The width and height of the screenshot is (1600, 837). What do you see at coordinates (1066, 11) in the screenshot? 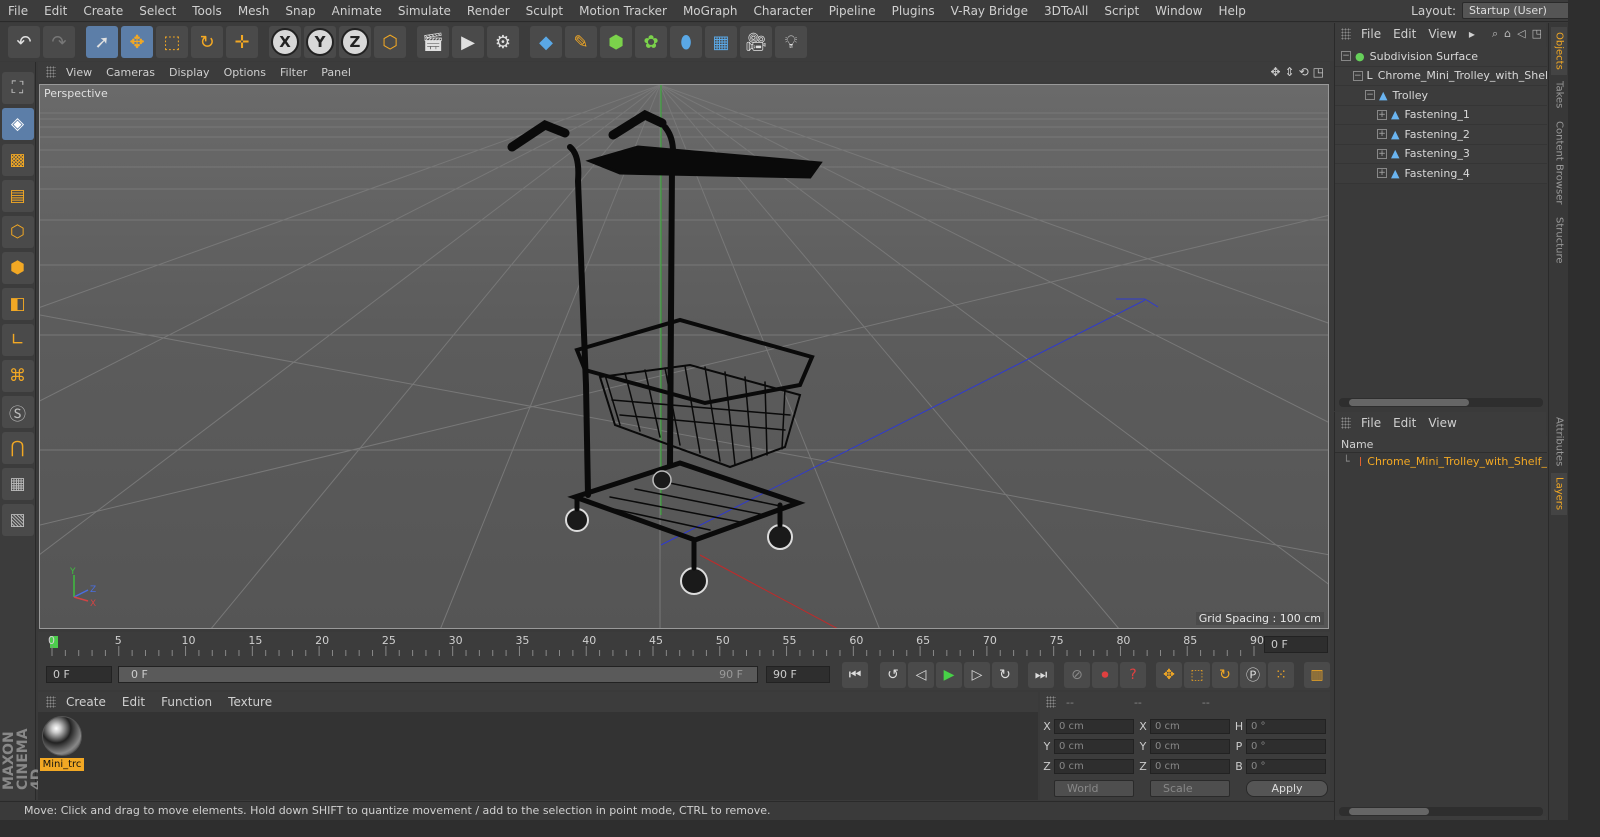
I see `menu-3dtoall: 3DToAll` at bounding box center [1066, 11].